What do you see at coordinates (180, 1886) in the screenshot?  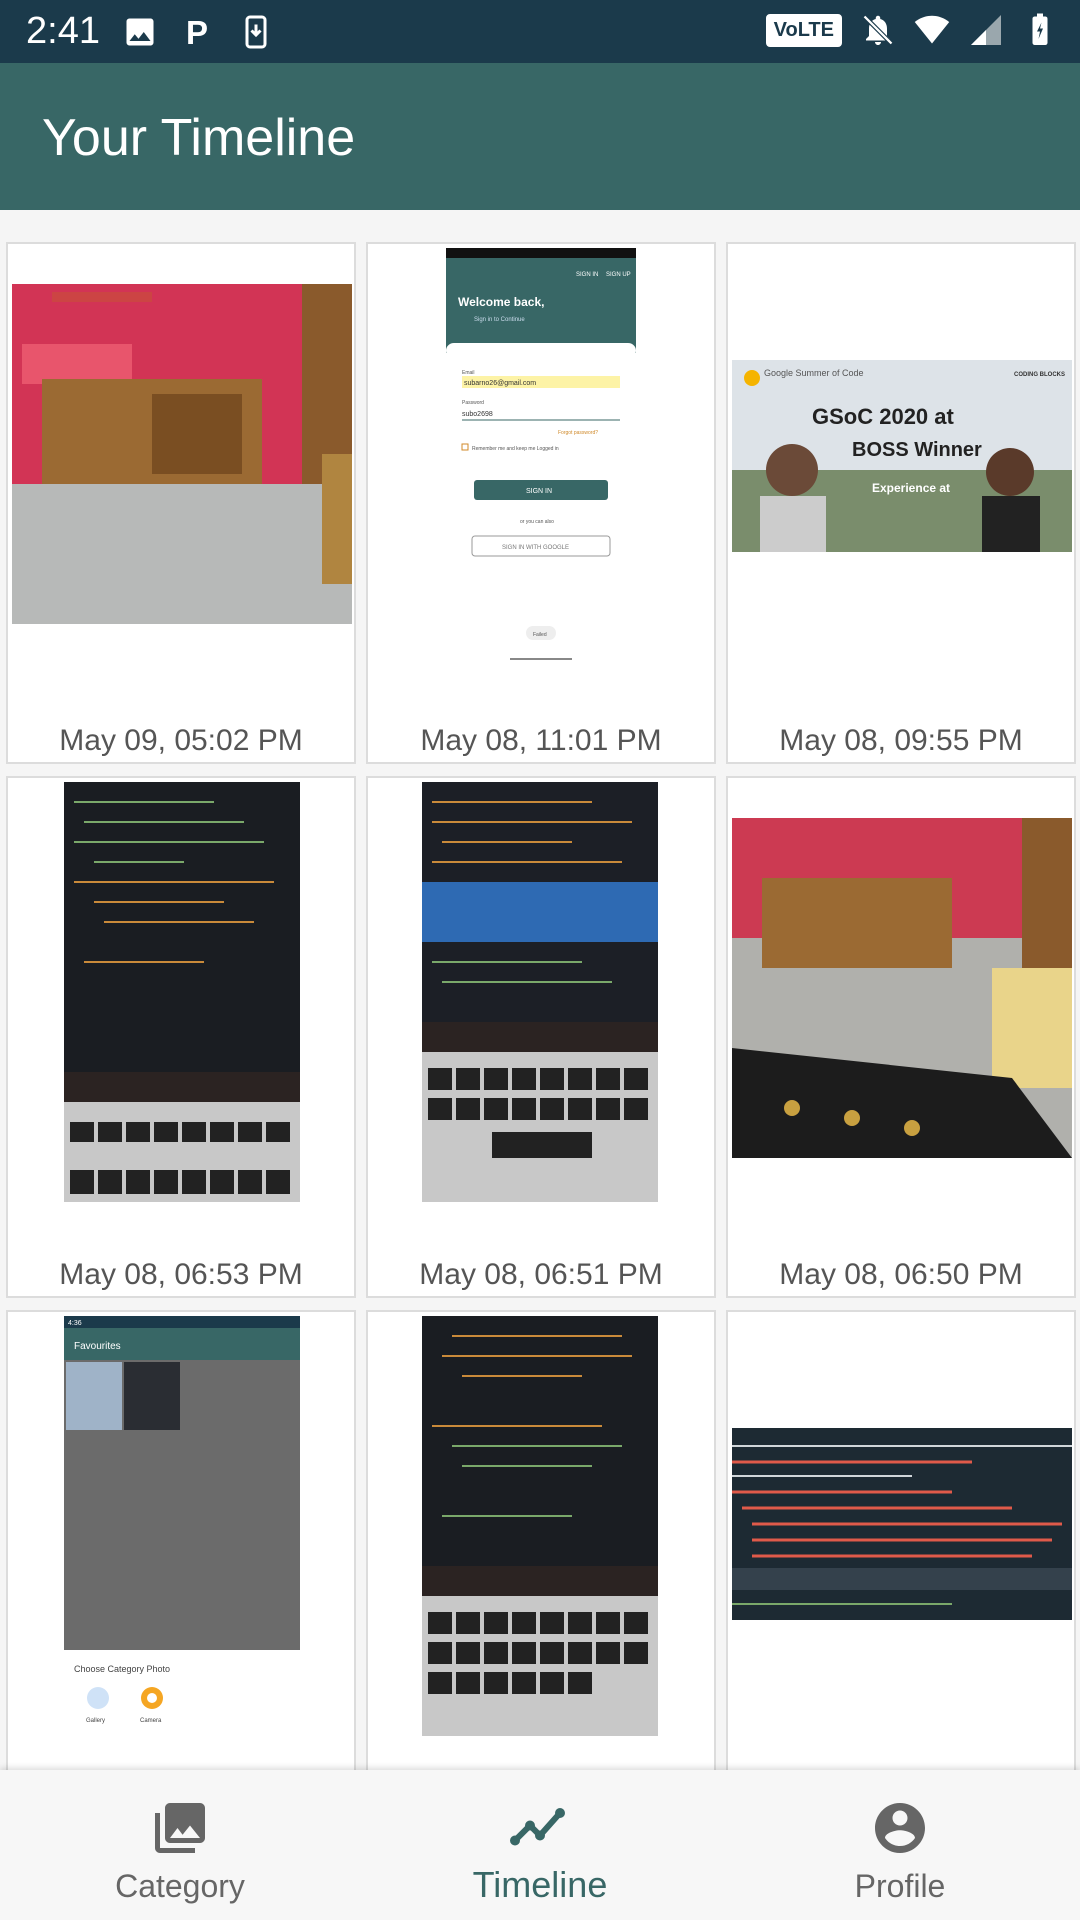 I see `nav-label-category: Category` at bounding box center [180, 1886].